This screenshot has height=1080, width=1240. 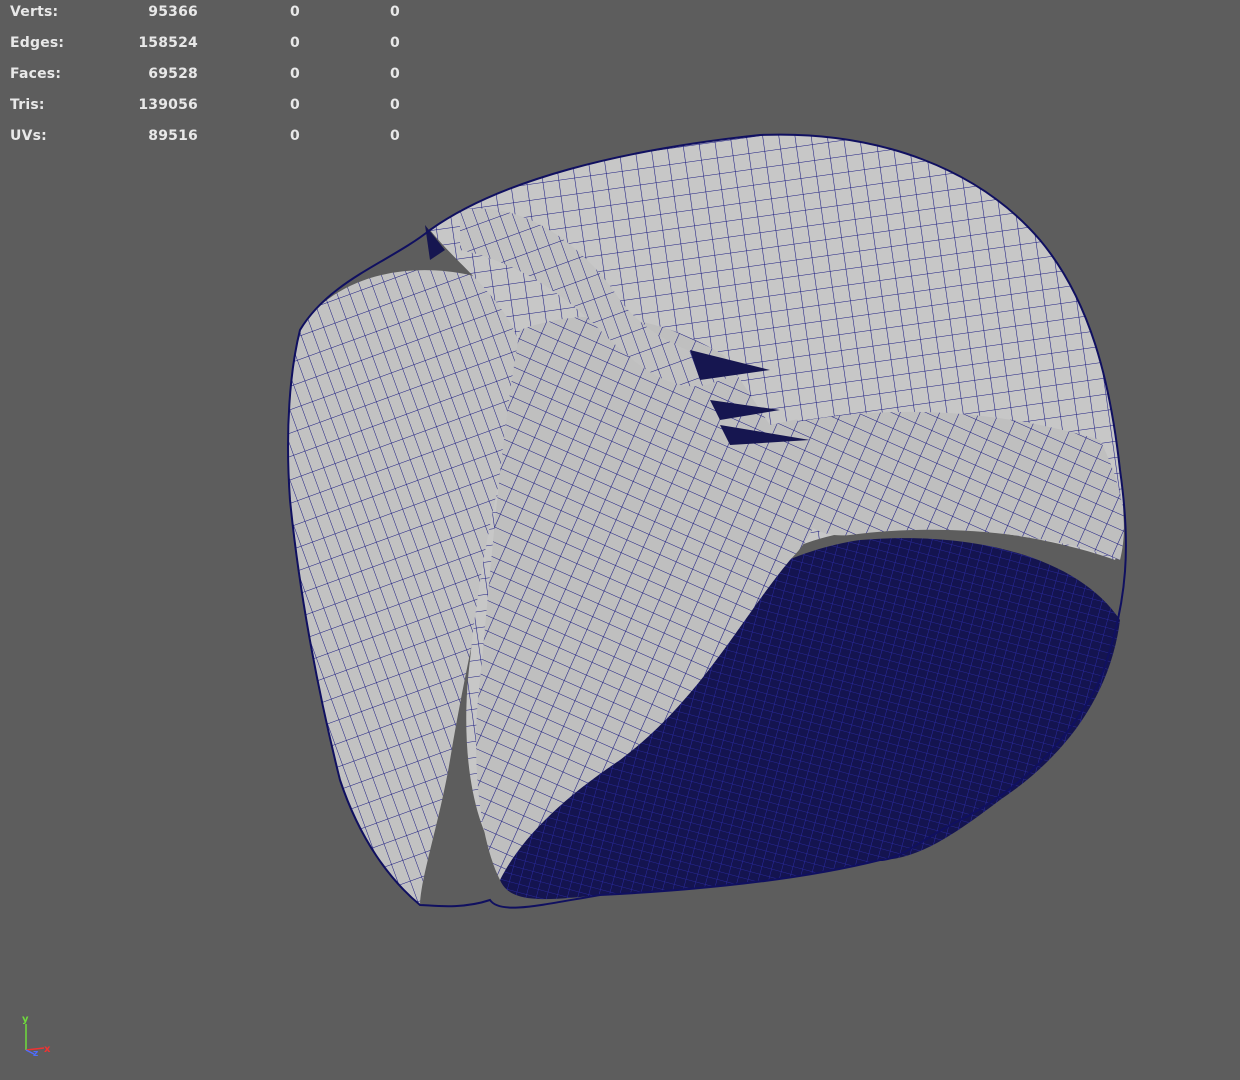 I want to click on hud-value: 158524, so click(x=168, y=43).